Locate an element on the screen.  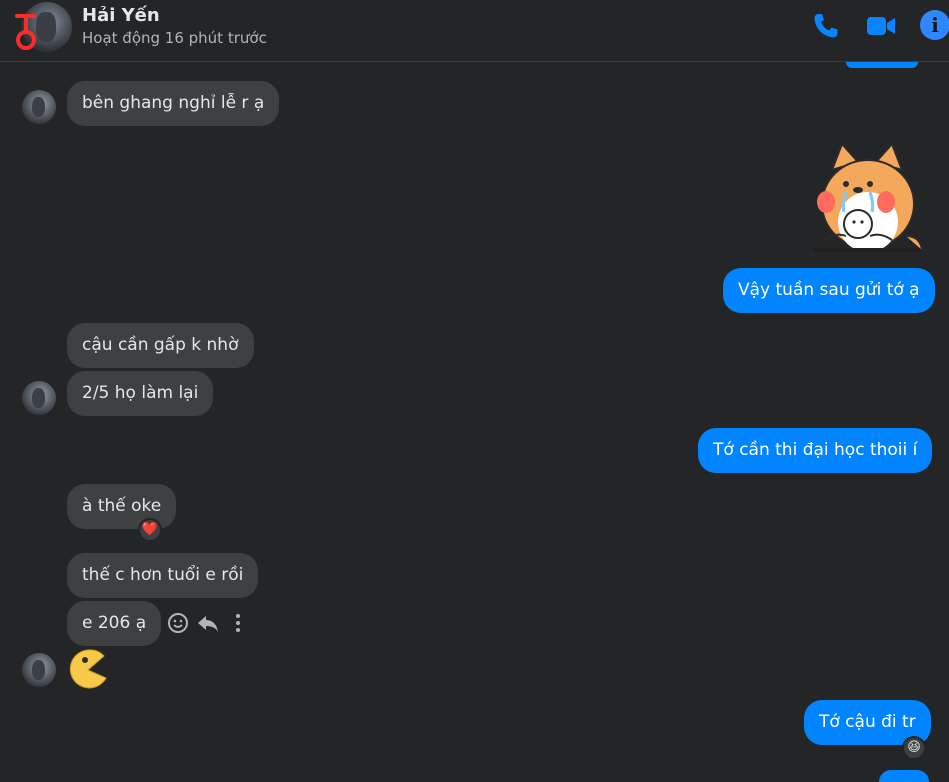
incoming-message: bên ghang nghỉ lễ r ạ is located at coordinates (173, 103).